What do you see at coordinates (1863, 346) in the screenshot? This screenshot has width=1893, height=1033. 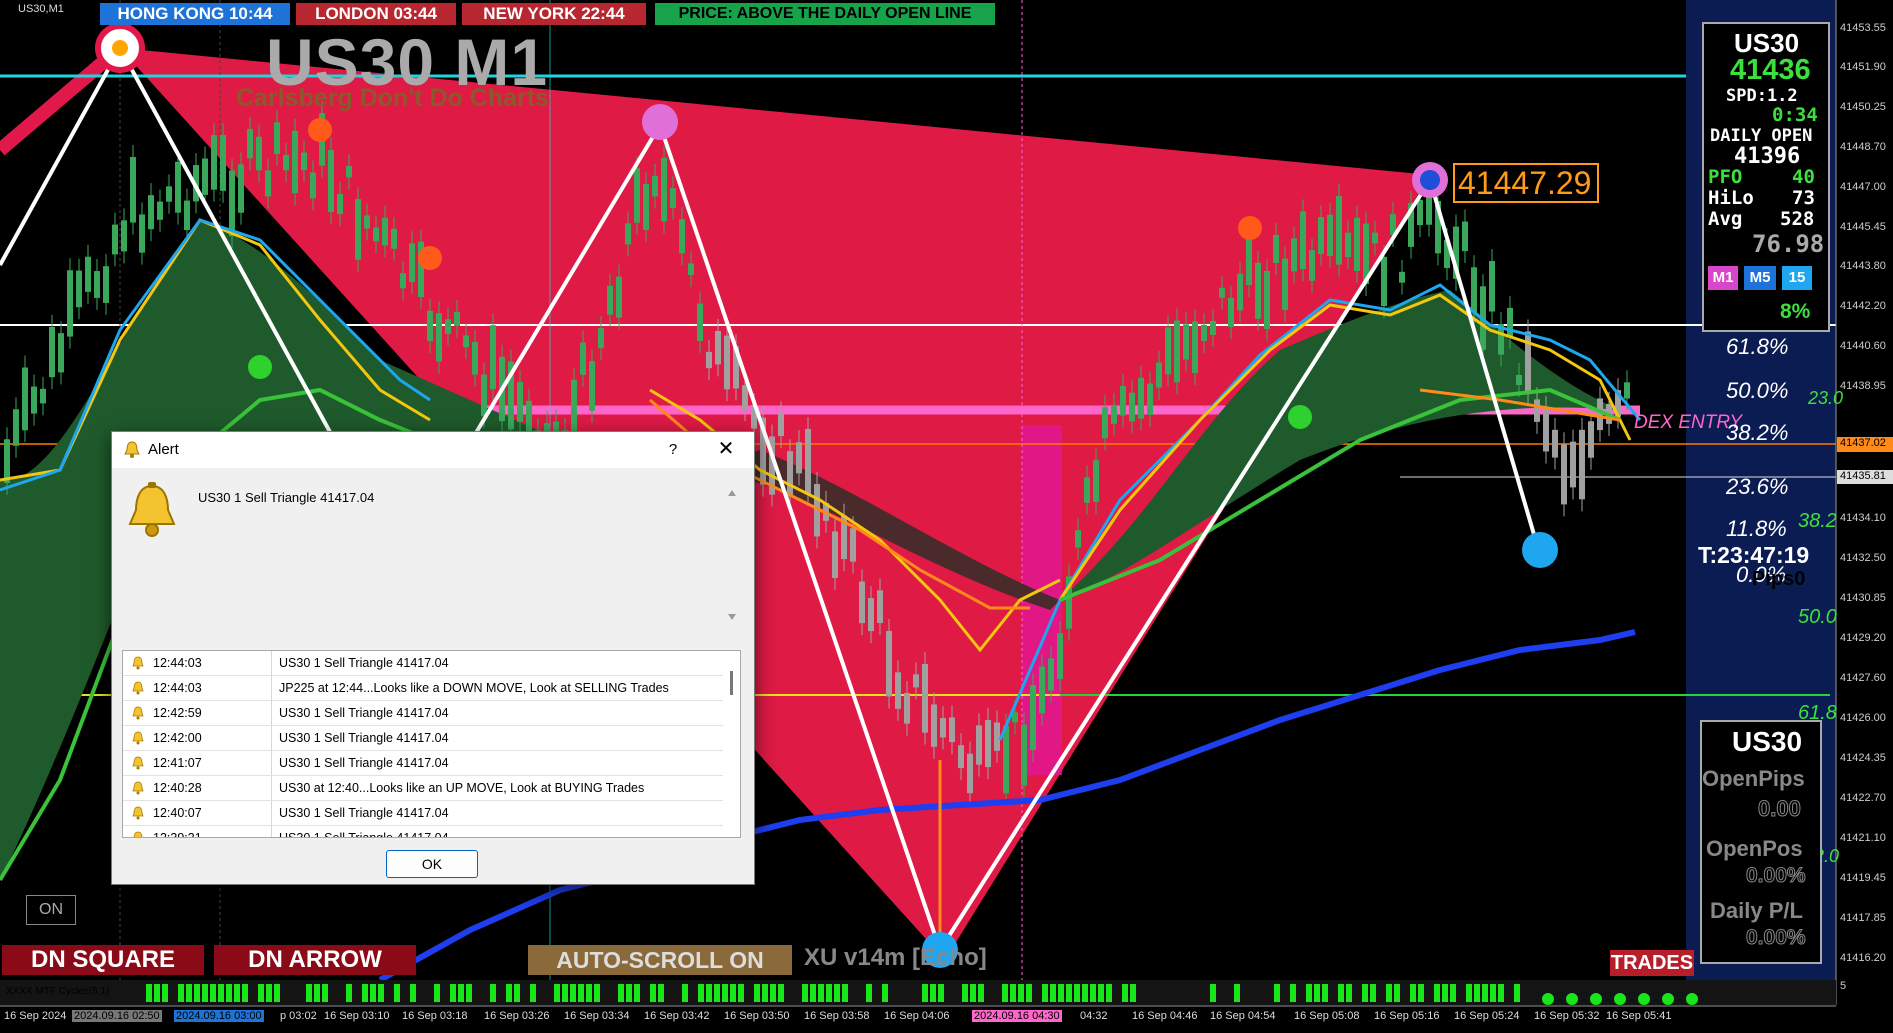 I see `price-axis-label: 41440.60` at bounding box center [1863, 346].